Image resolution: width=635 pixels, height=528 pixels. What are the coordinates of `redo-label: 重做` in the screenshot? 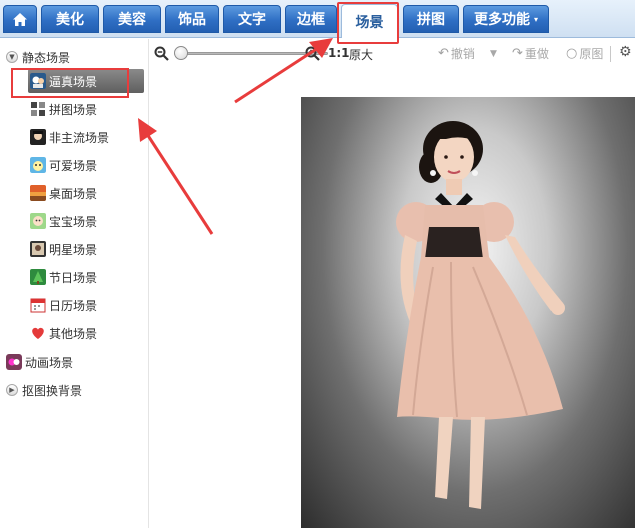 It's located at (536, 54).